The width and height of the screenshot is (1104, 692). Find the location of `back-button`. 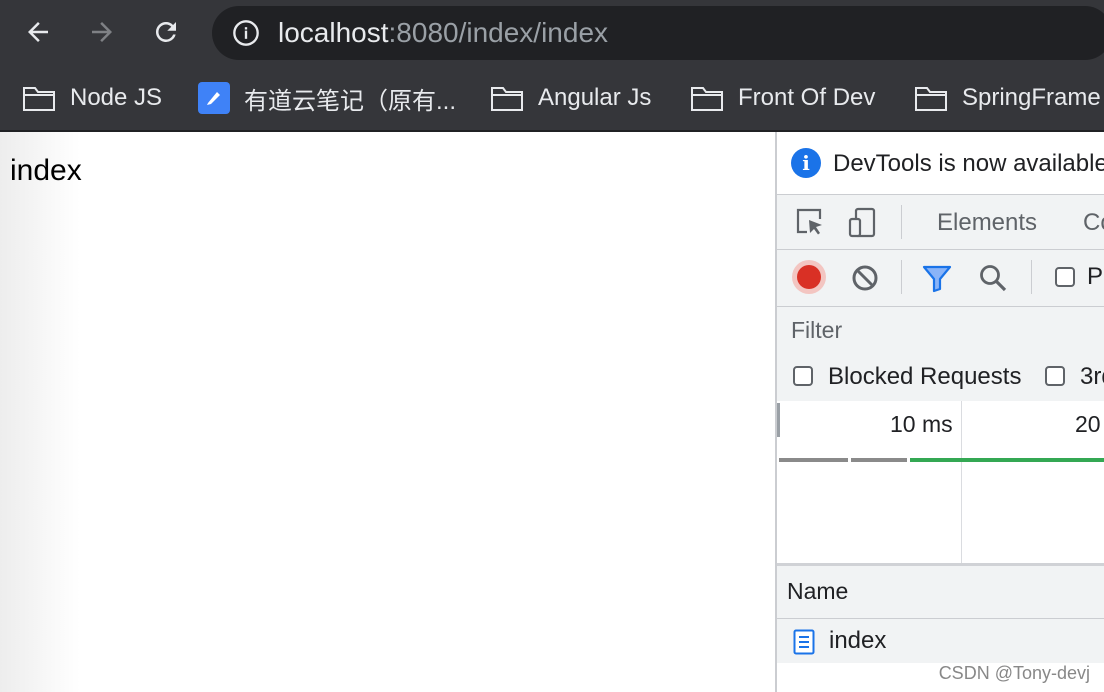

back-button is located at coordinates (38, 32).